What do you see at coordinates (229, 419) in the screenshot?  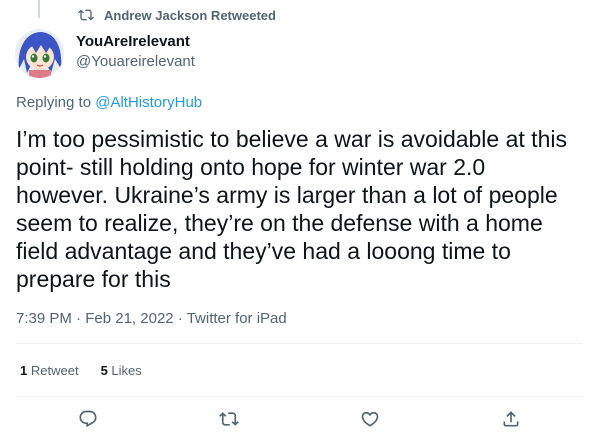 I see `retweet-action-icon` at bounding box center [229, 419].